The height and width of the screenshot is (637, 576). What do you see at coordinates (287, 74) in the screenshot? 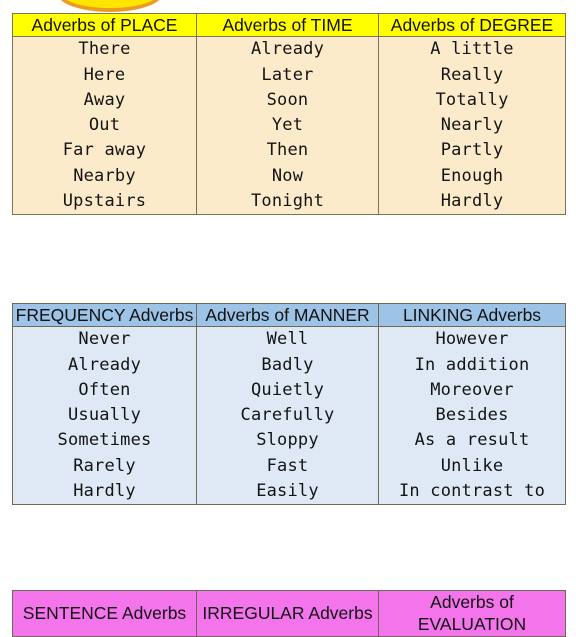
I see `list-item: Later` at bounding box center [287, 74].